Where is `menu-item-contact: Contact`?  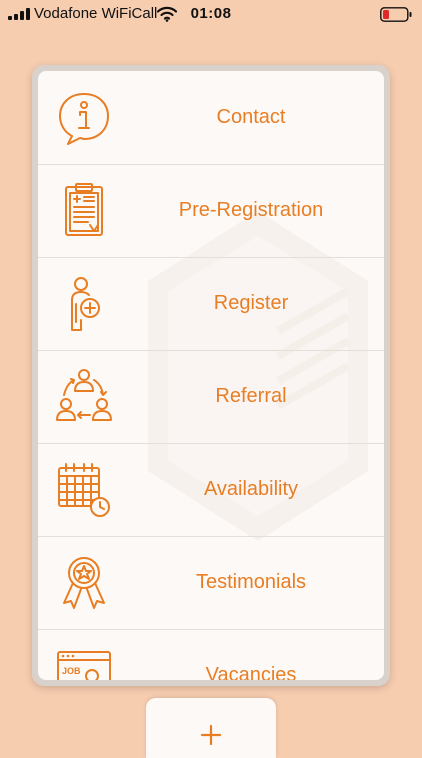
menu-item-contact: Contact is located at coordinates (211, 118).